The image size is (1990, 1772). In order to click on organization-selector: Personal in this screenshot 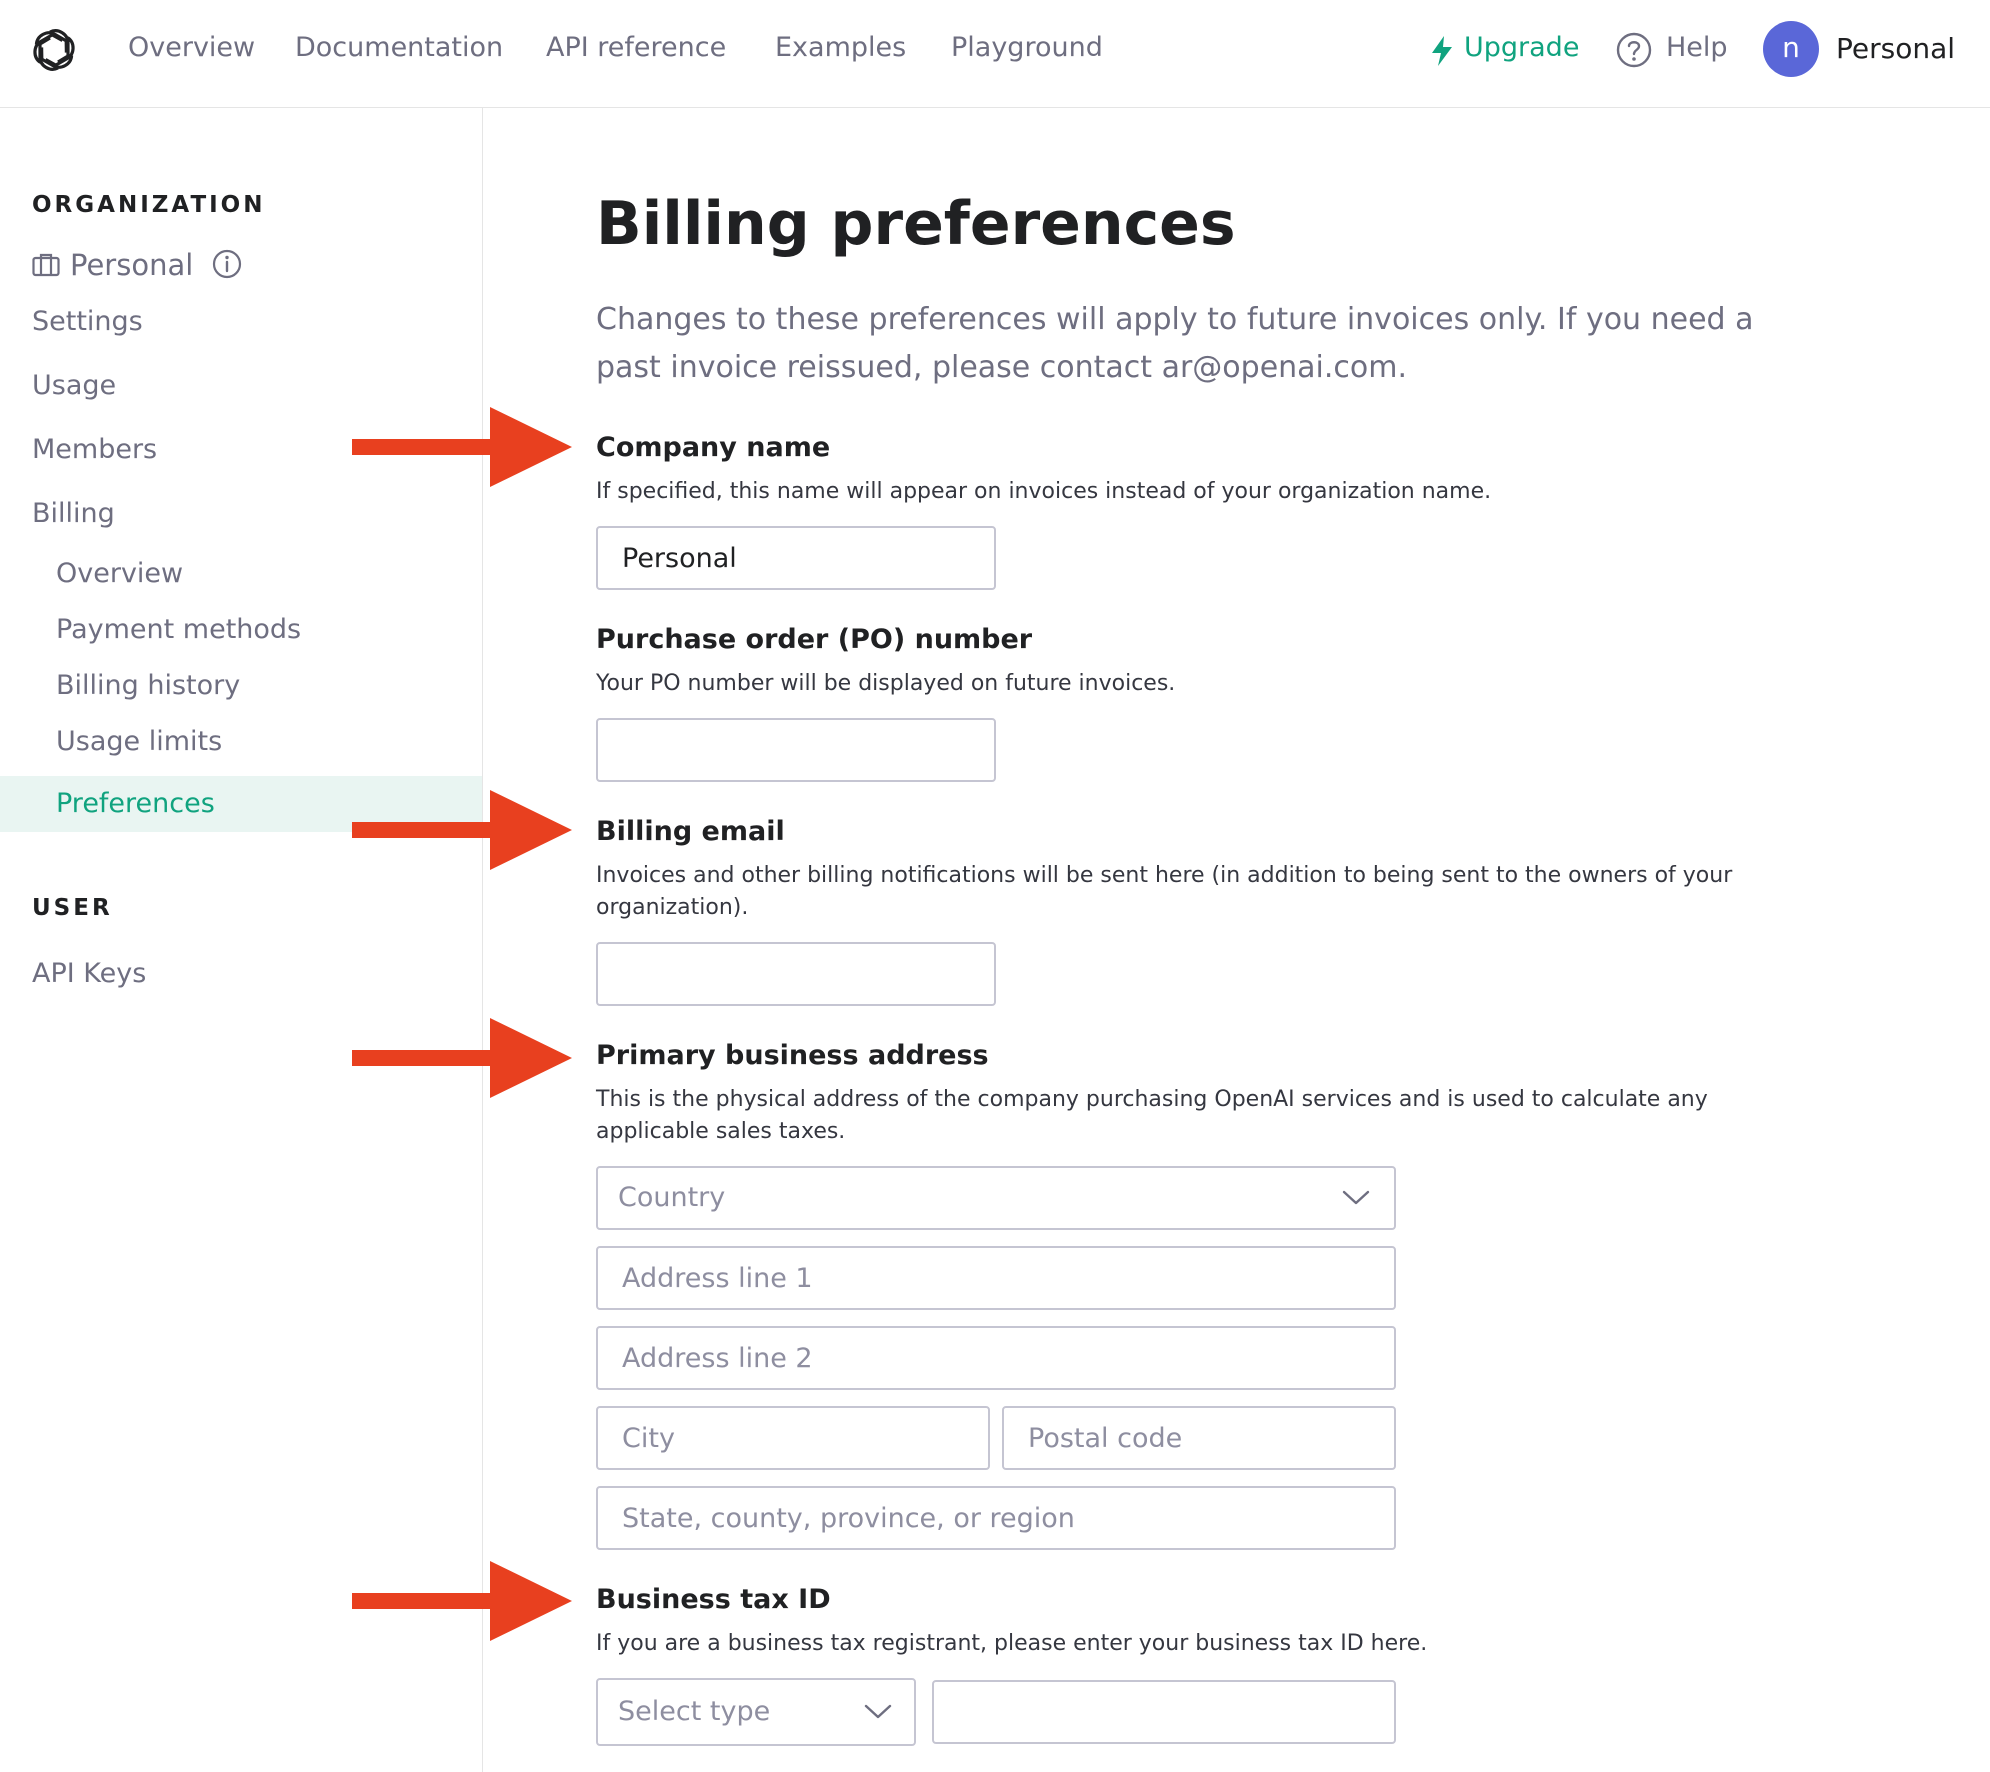, I will do `click(152, 265)`.